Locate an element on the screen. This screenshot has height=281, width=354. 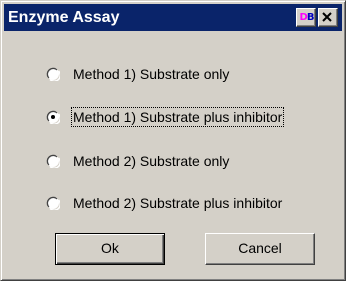
radio-option-method1-substrate-only: Method 1) Substrate only is located at coordinates (191, 75).